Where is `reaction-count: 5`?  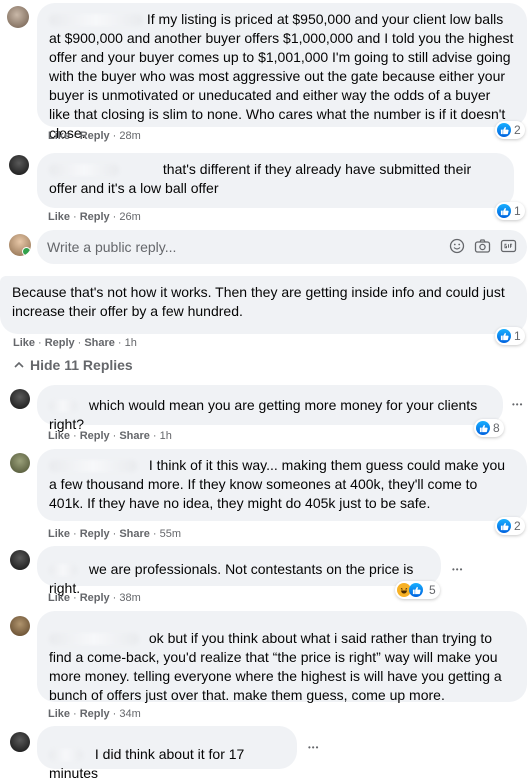
reaction-count: 5 is located at coordinates (432, 590).